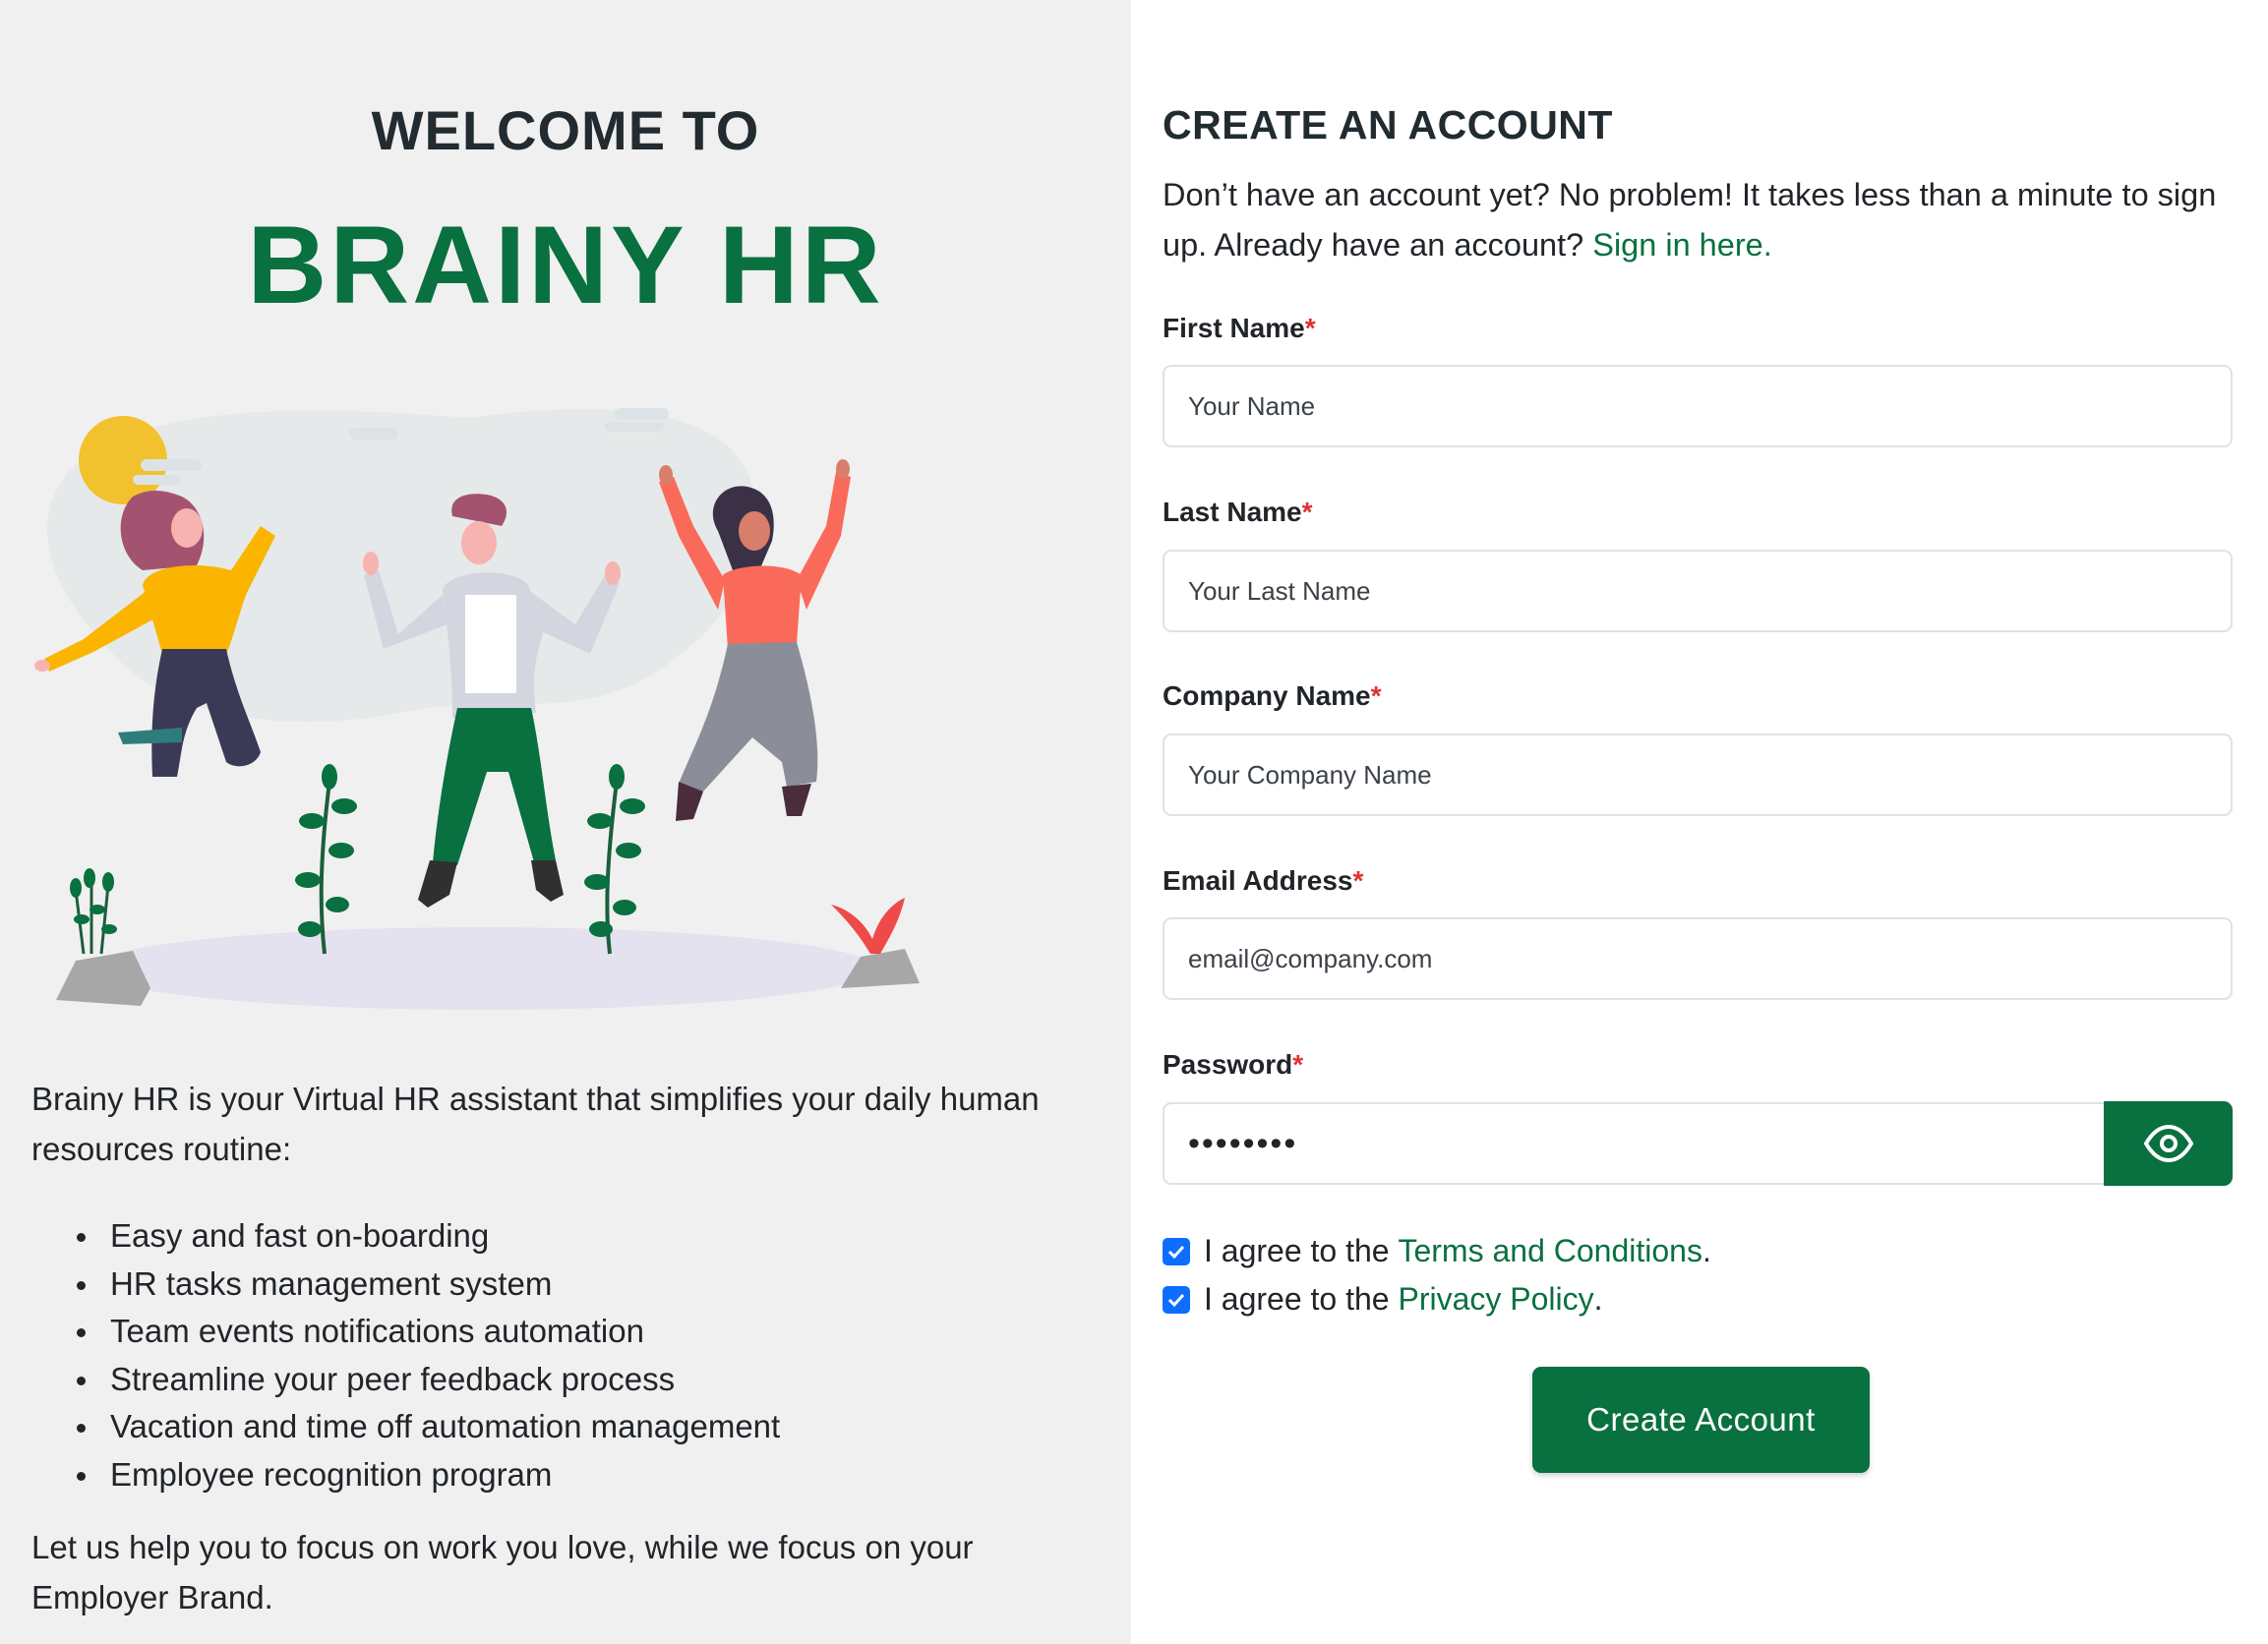 The image size is (2268, 1644). I want to click on first-name-label: First Name*, so click(1239, 328).